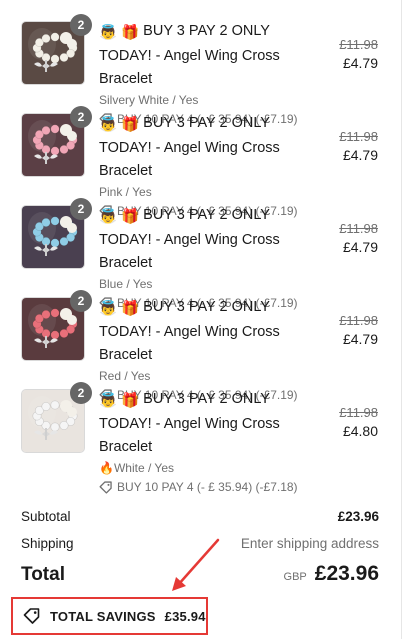  I want to click on total-label: Total, so click(43, 574).